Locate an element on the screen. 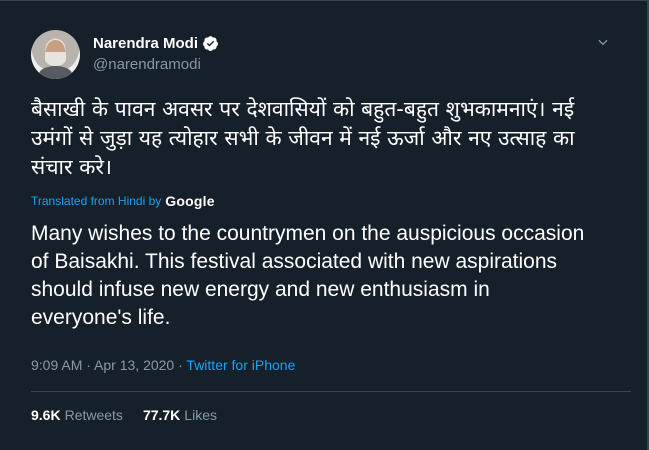 The width and height of the screenshot is (649, 450). avatar is located at coordinates (55, 54).